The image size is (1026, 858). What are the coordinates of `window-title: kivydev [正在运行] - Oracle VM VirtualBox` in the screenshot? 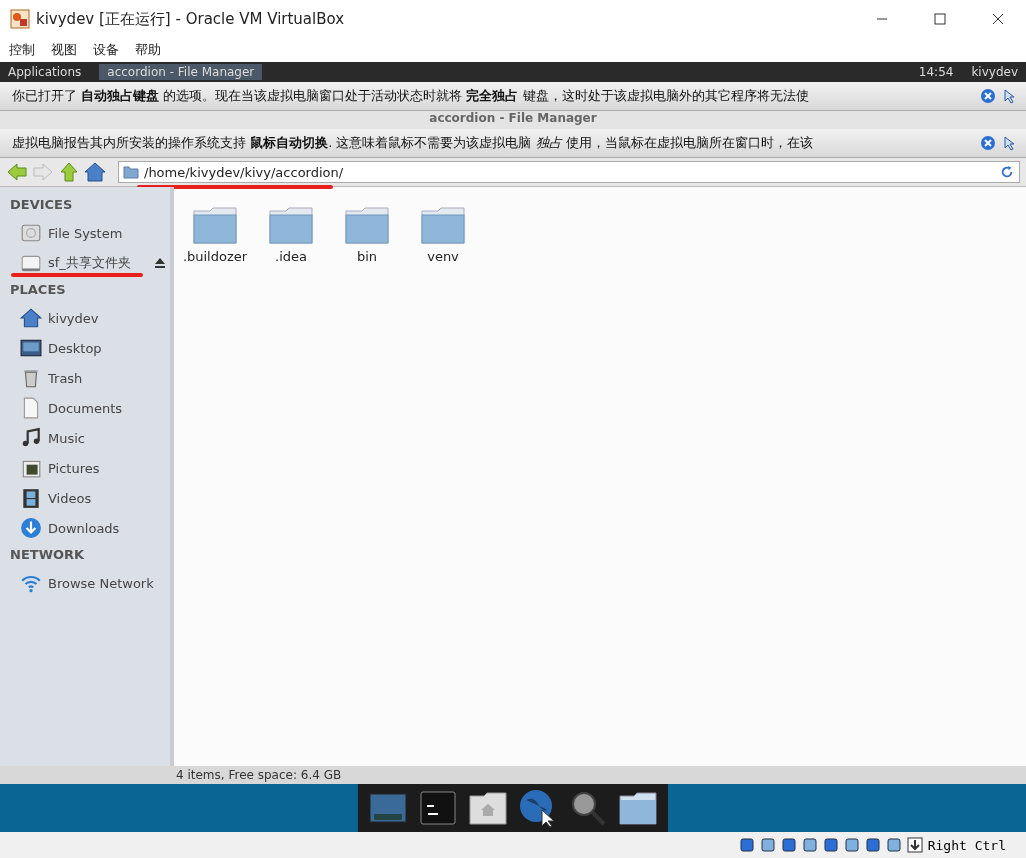 It's located at (190, 19).